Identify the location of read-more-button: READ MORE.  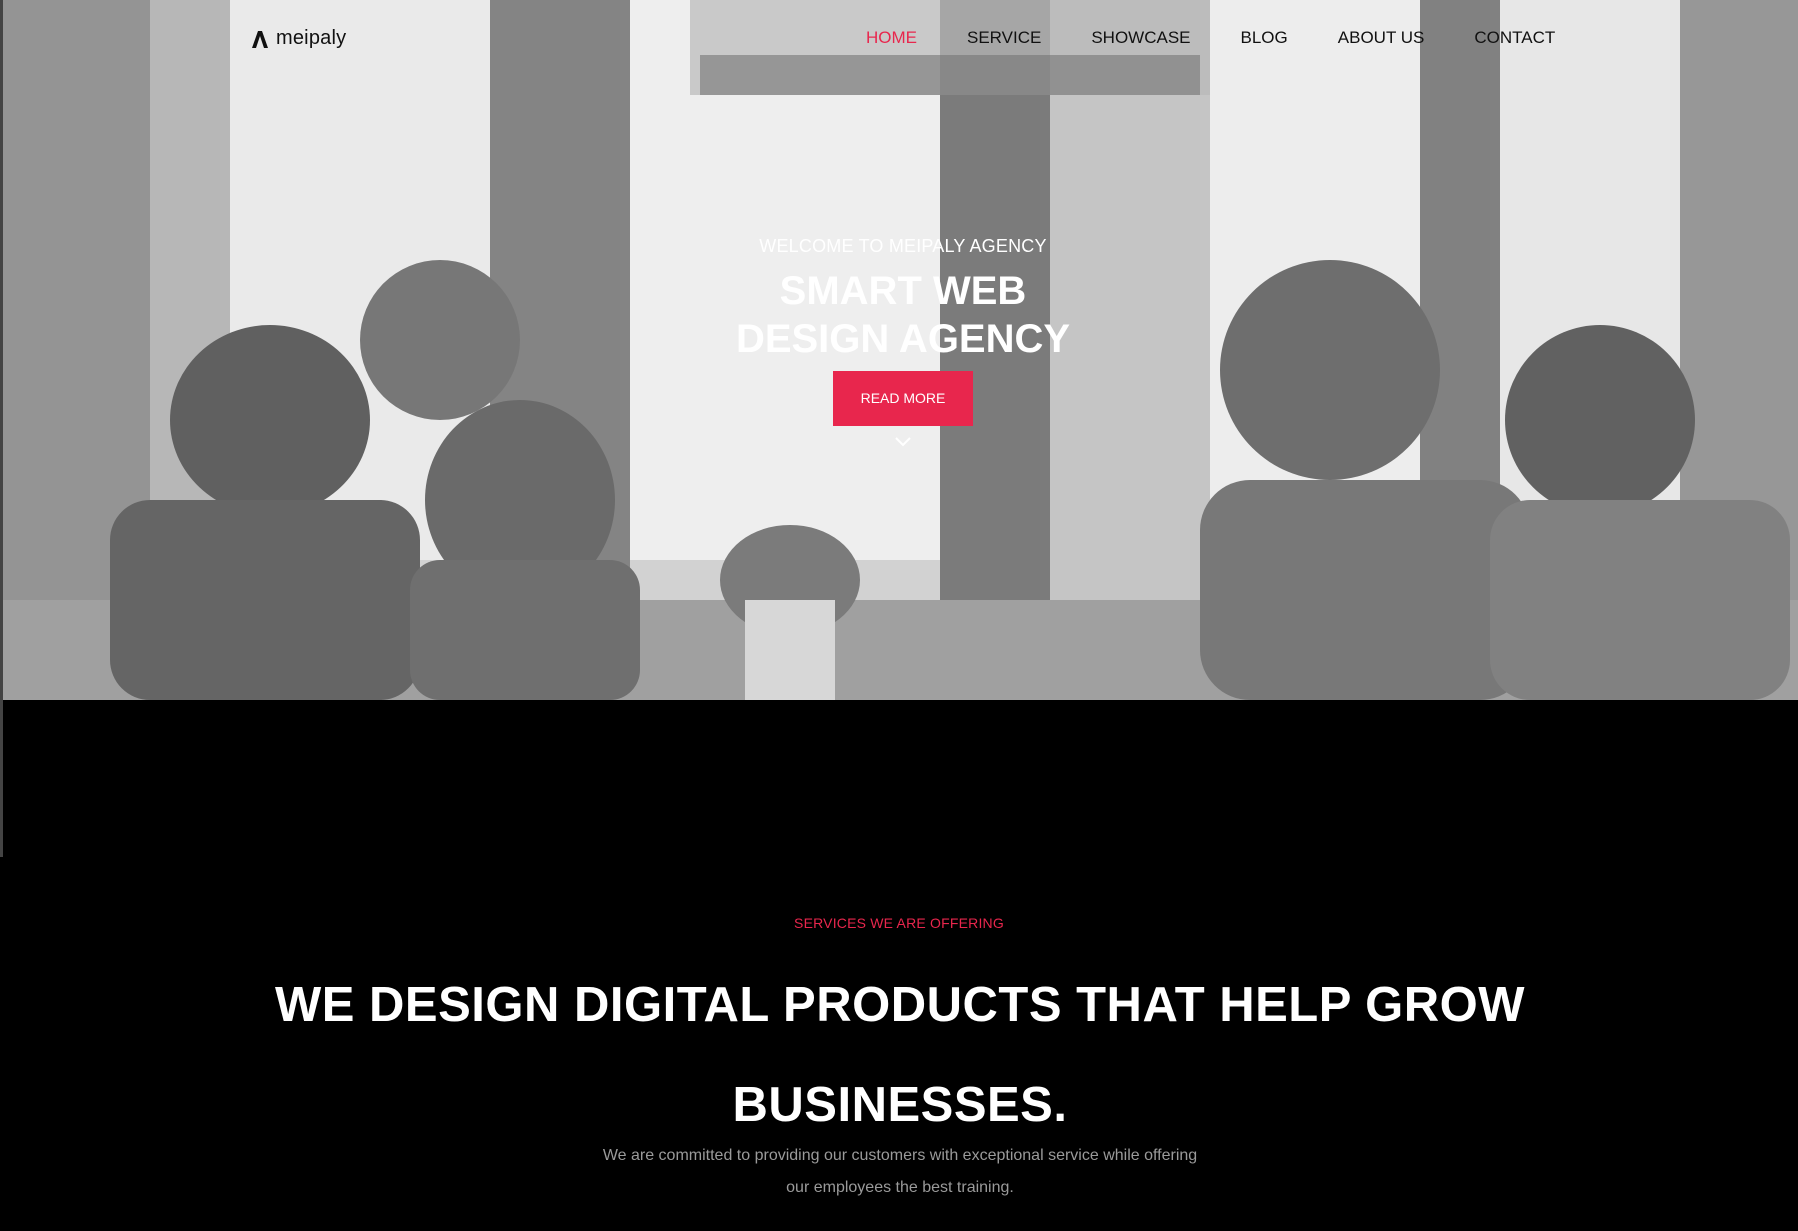
(903, 398).